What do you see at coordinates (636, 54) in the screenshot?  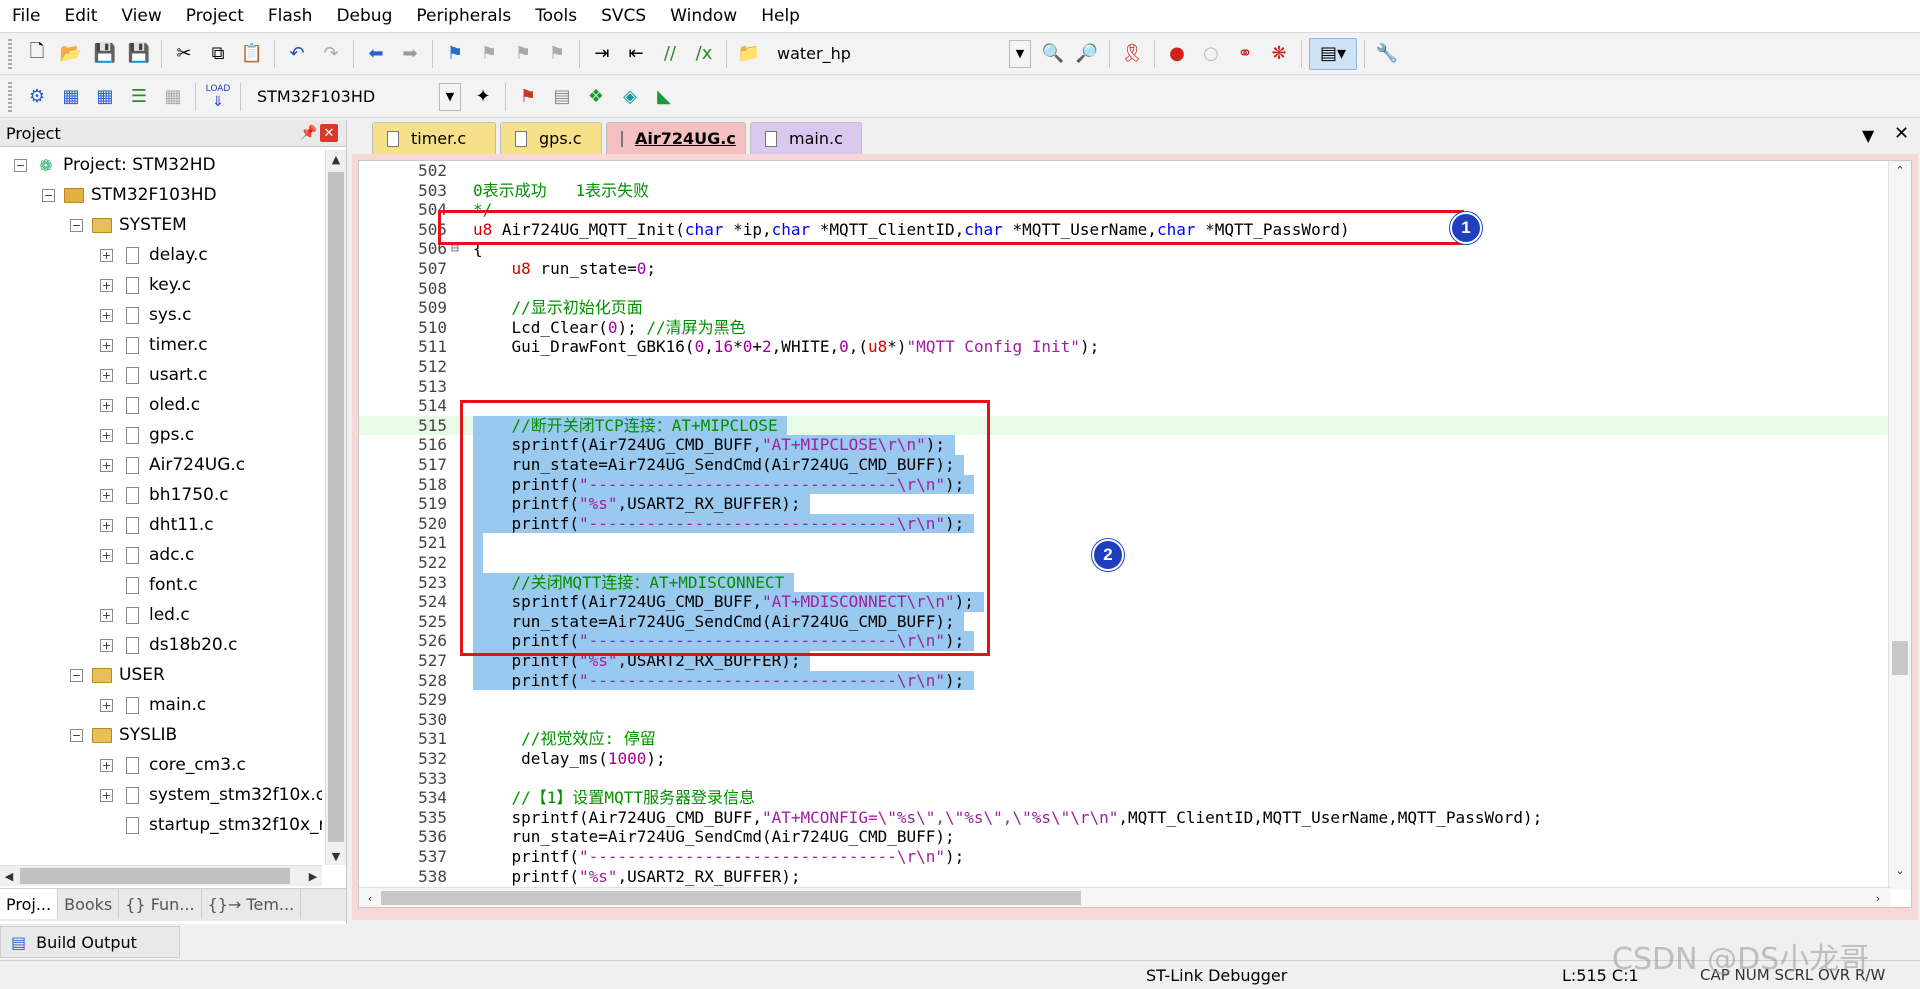 I see `unindent-icon: ⇤` at bounding box center [636, 54].